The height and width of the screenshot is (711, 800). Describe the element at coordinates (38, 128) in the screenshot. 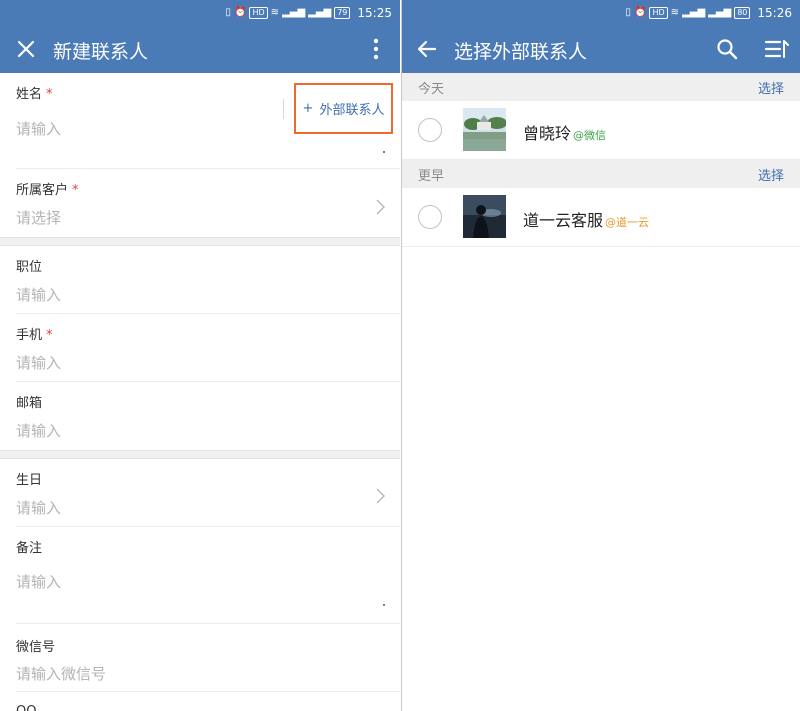

I see `name-input: 请输入` at that location.